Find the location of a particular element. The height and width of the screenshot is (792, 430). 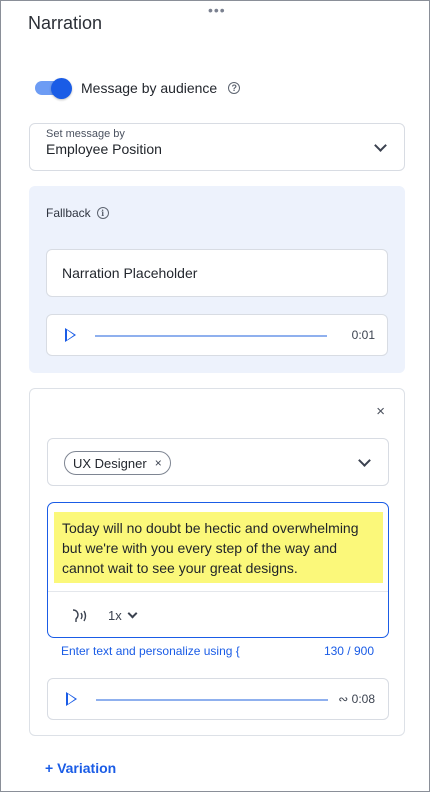

audio-duration: ∾ 0:08 is located at coordinates (356, 699).